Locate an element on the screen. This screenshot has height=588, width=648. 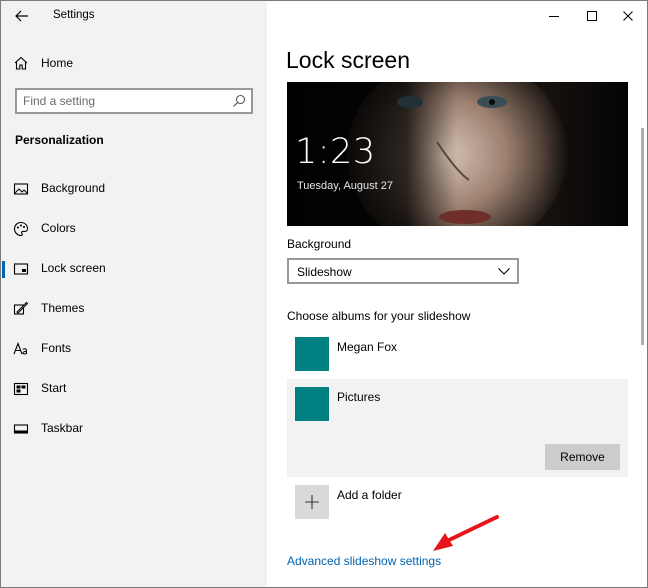
plus-icon is located at coordinates (312, 502).